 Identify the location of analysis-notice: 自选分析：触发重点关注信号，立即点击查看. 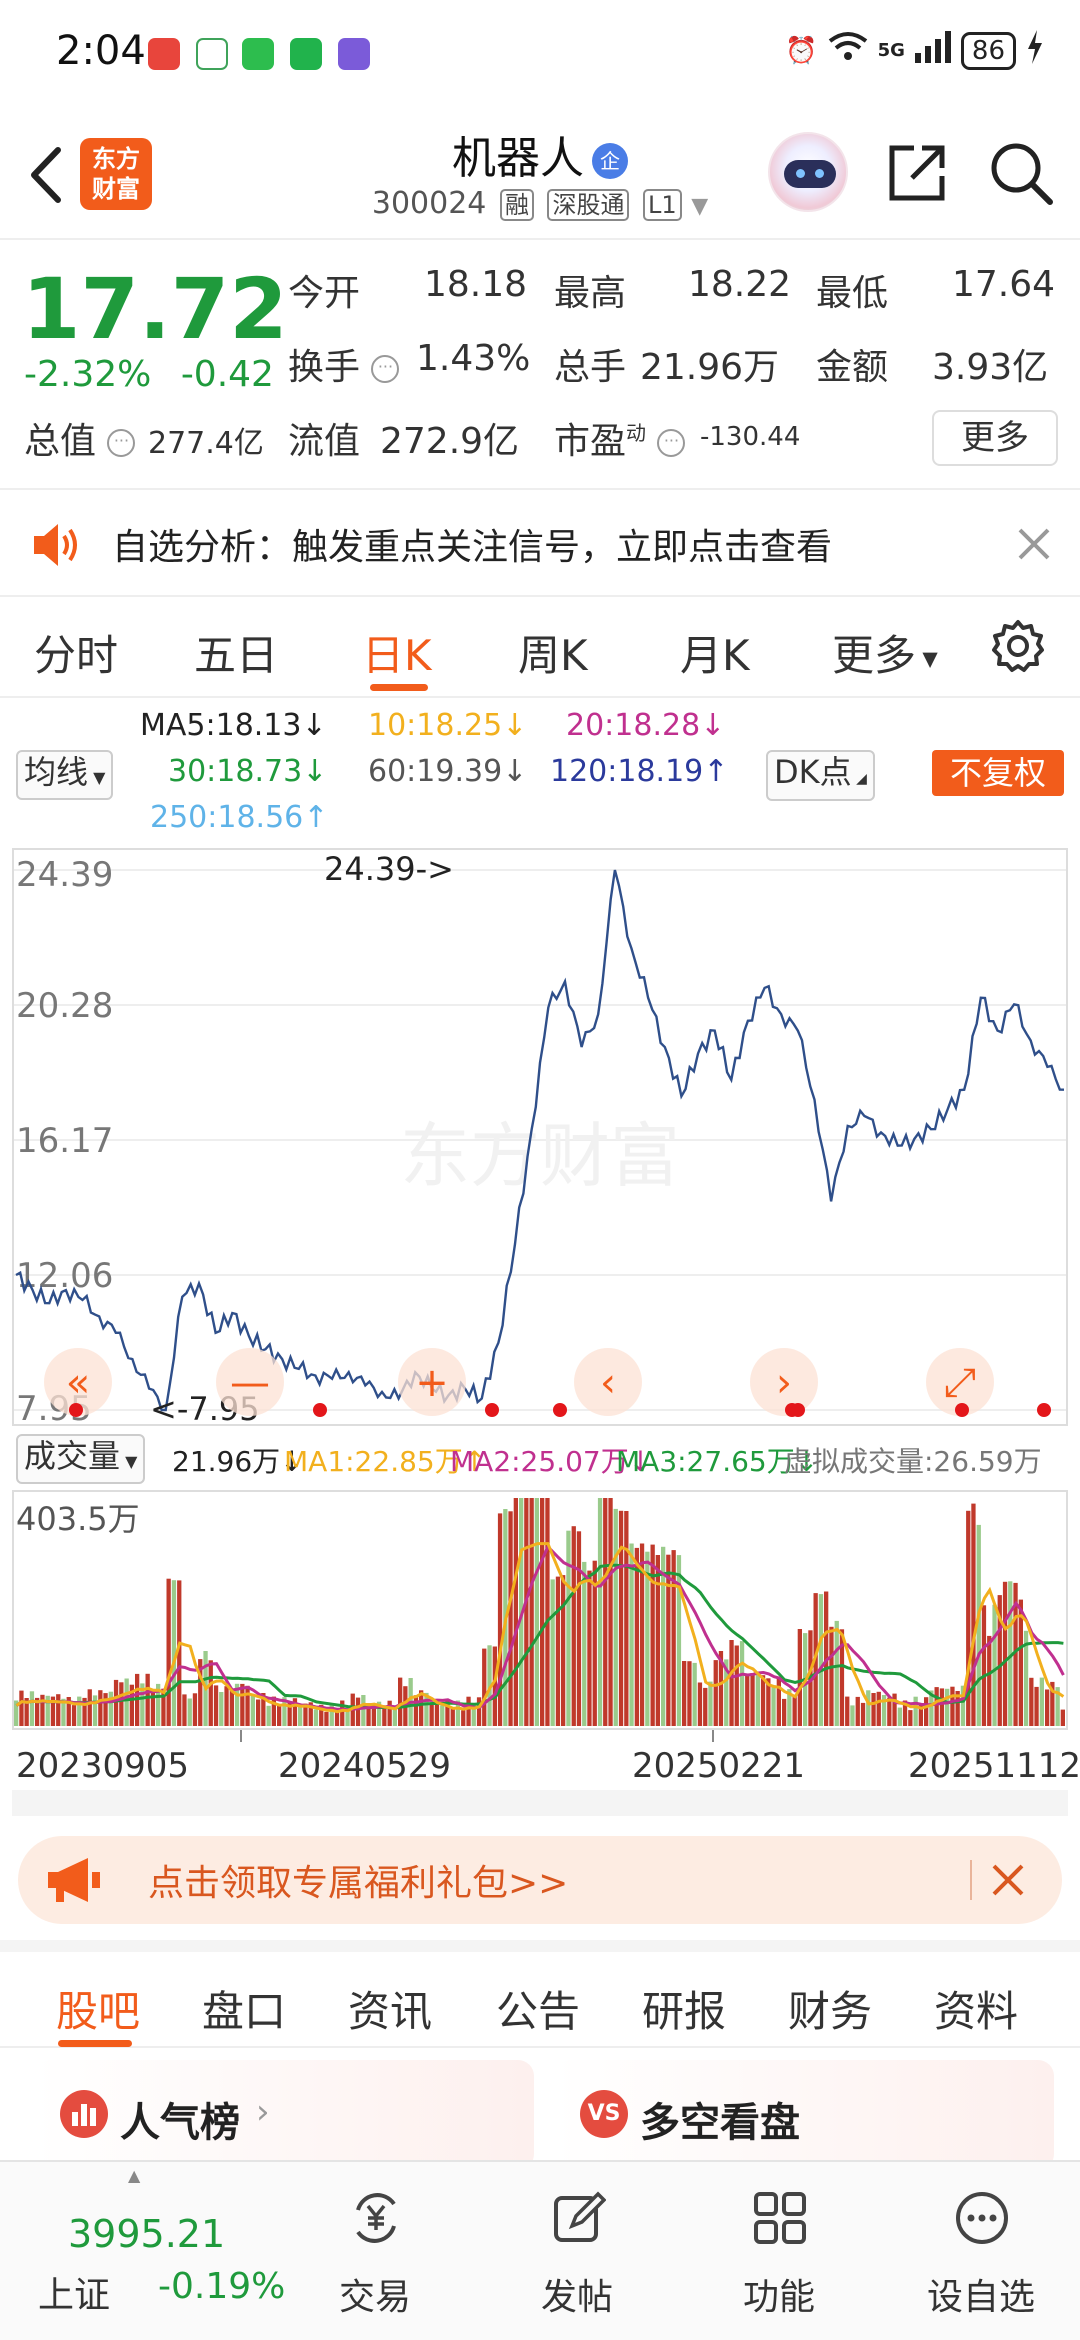
(540, 544).